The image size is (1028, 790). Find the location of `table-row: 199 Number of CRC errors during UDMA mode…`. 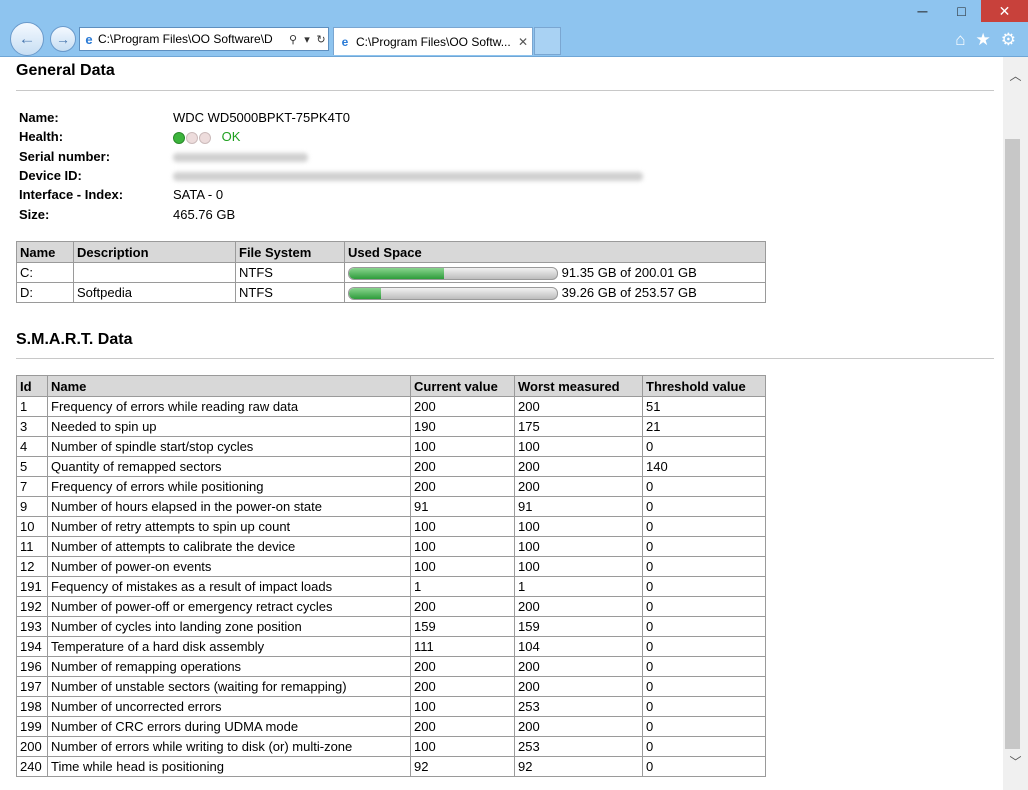

table-row: 199 Number of CRC errors during UDMA mode… is located at coordinates (391, 726).